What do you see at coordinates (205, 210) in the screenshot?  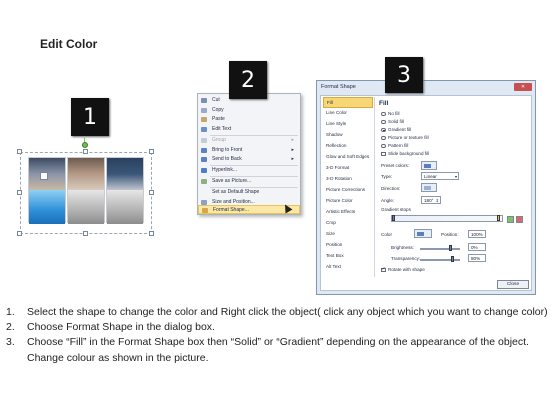 I see `format-shape-icon` at bounding box center [205, 210].